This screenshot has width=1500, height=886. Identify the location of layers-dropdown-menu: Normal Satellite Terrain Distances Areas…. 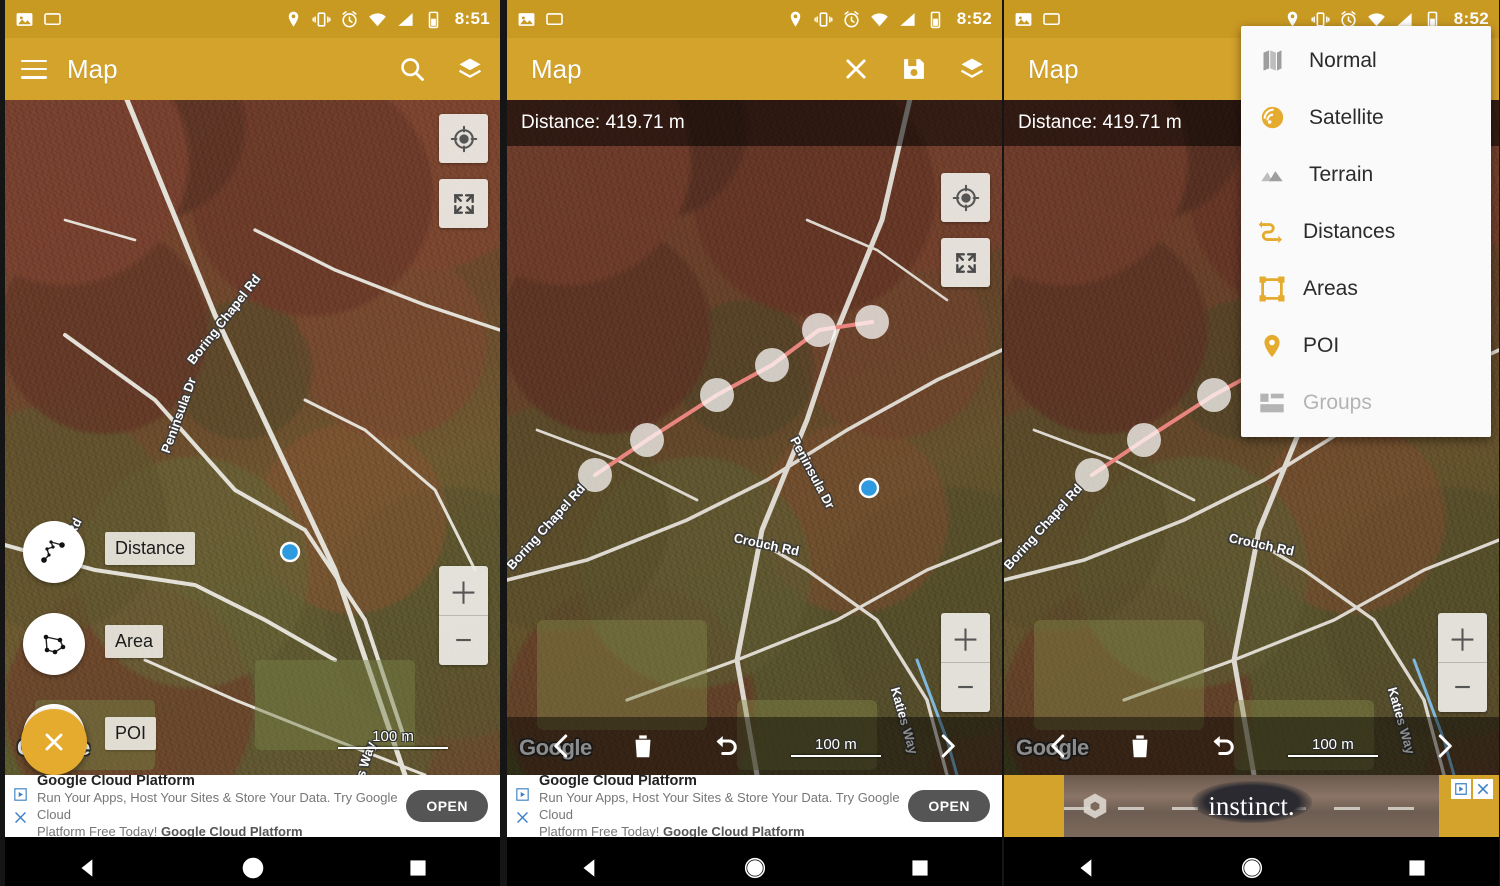
(1366, 231).